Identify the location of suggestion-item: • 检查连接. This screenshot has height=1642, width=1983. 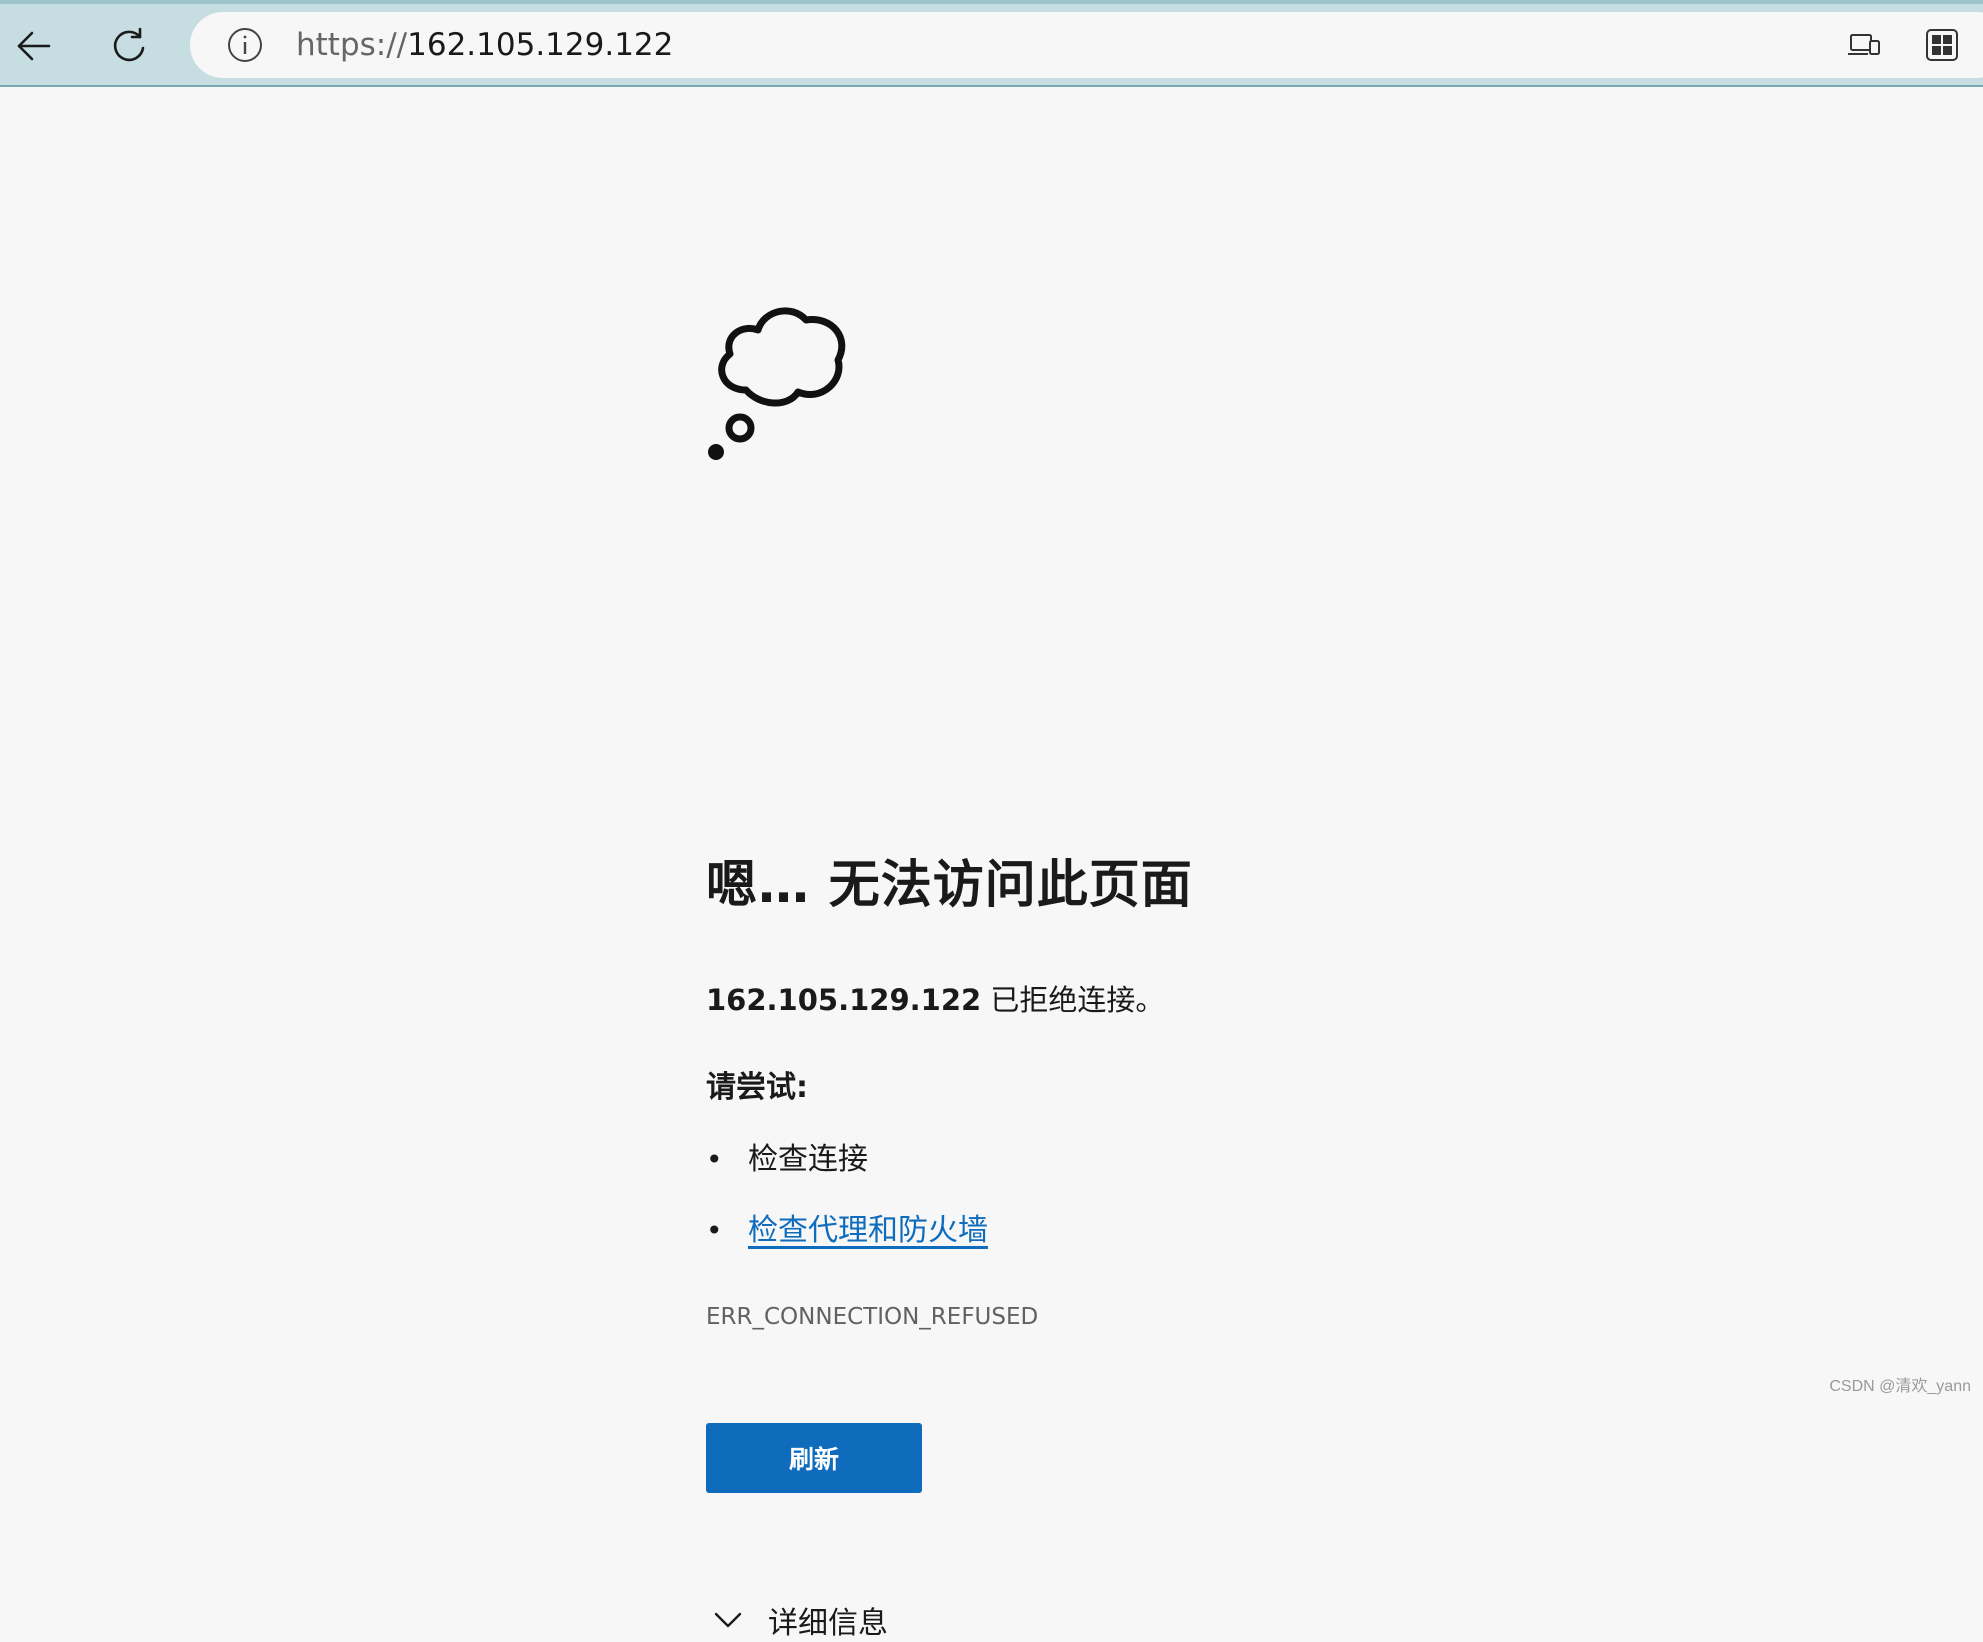
(787, 1160).